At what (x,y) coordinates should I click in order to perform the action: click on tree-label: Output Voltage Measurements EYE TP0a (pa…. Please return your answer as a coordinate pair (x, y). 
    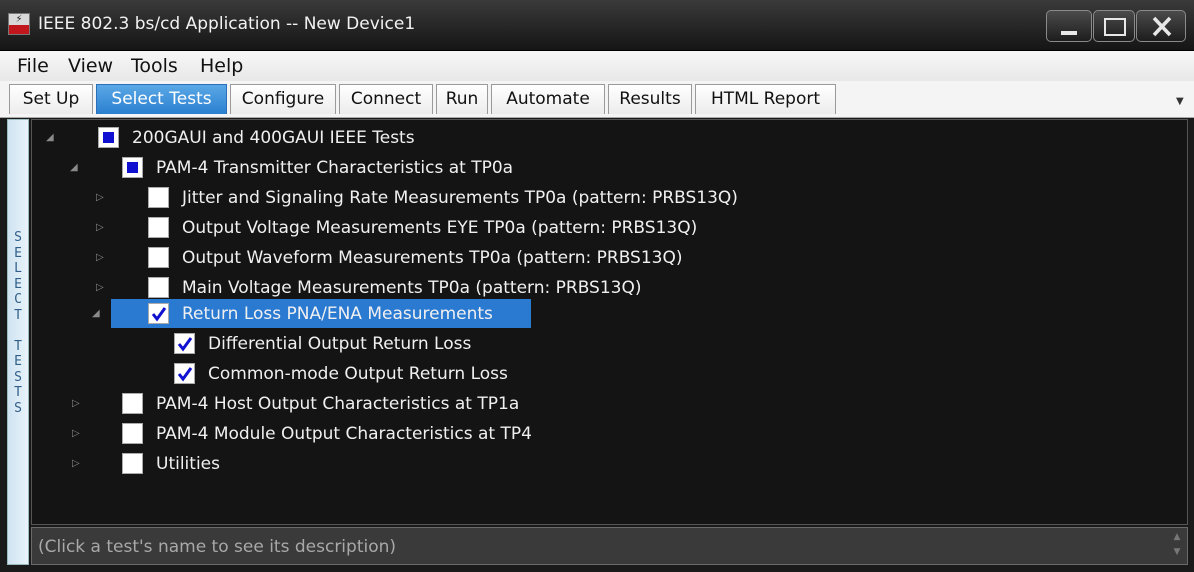
    Looking at the image, I should click on (439, 228).